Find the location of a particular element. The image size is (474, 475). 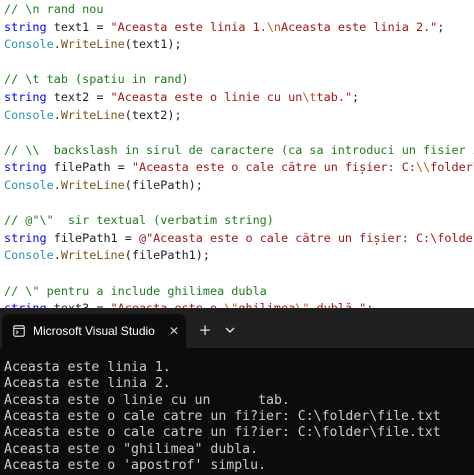

code-line: Console.WriteLine(text1); is located at coordinates (93, 44).